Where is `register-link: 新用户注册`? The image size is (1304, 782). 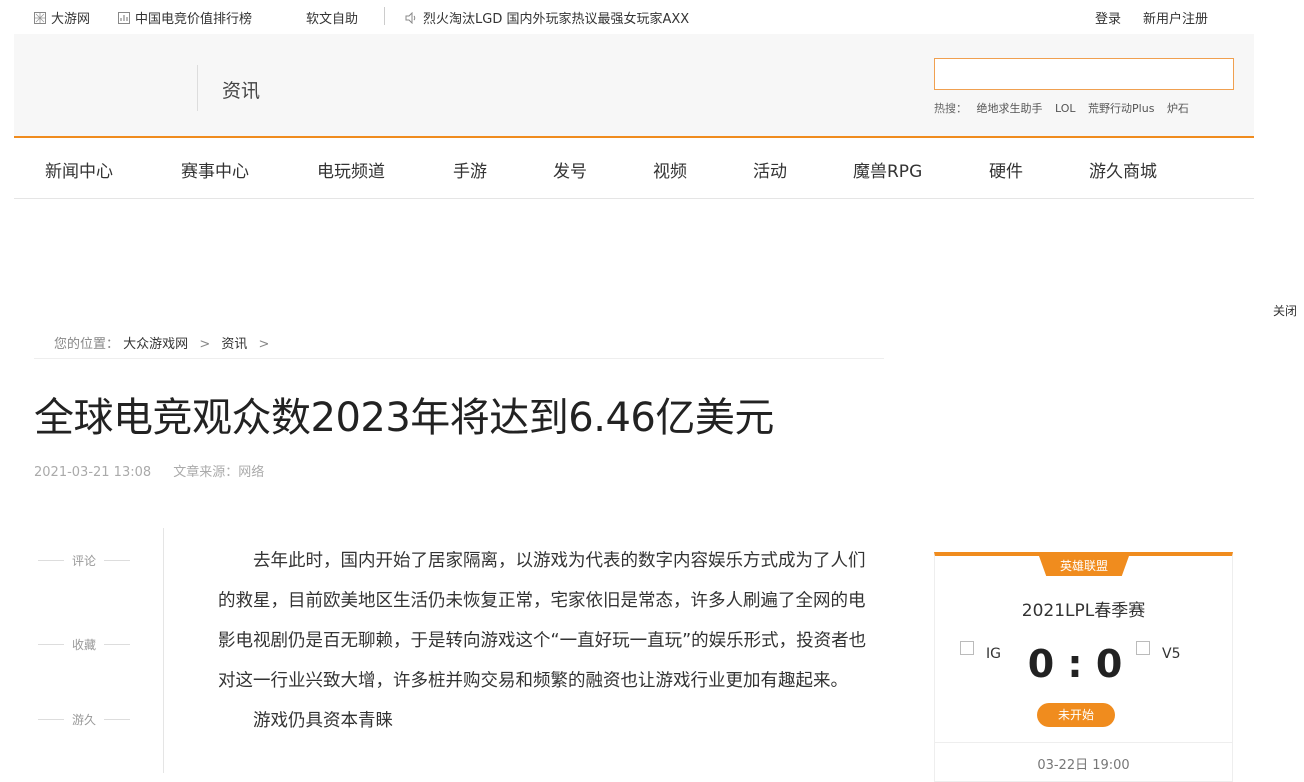 register-link: 新用户注册 is located at coordinates (1175, 17).